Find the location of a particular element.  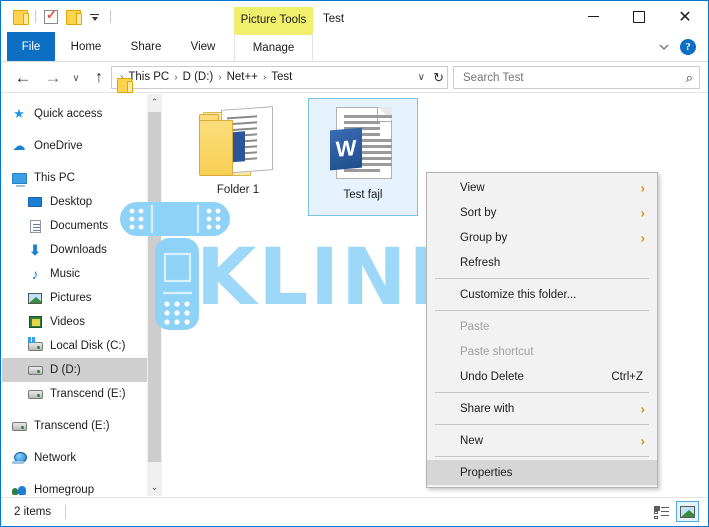

refresh-icon: ↻ is located at coordinates (438, 78).